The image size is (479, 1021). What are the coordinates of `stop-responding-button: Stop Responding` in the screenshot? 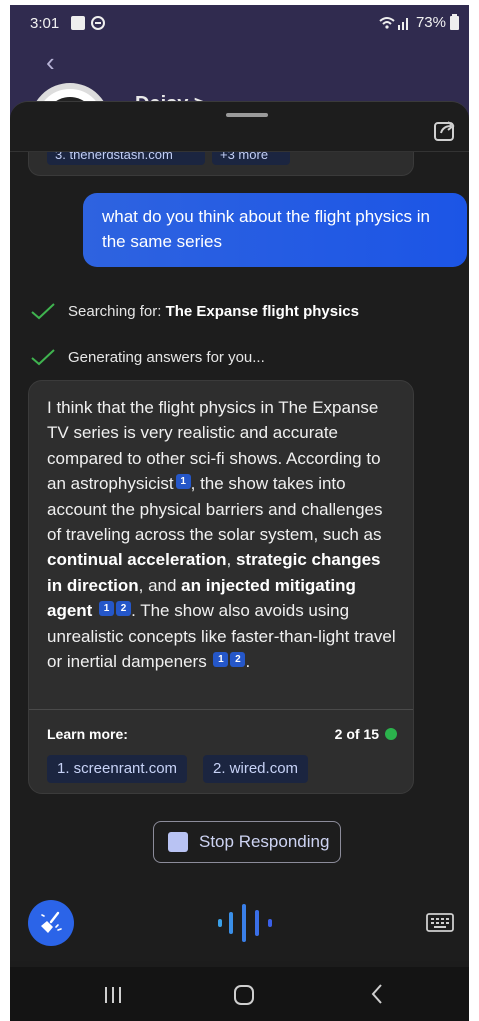 It's located at (247, 842).